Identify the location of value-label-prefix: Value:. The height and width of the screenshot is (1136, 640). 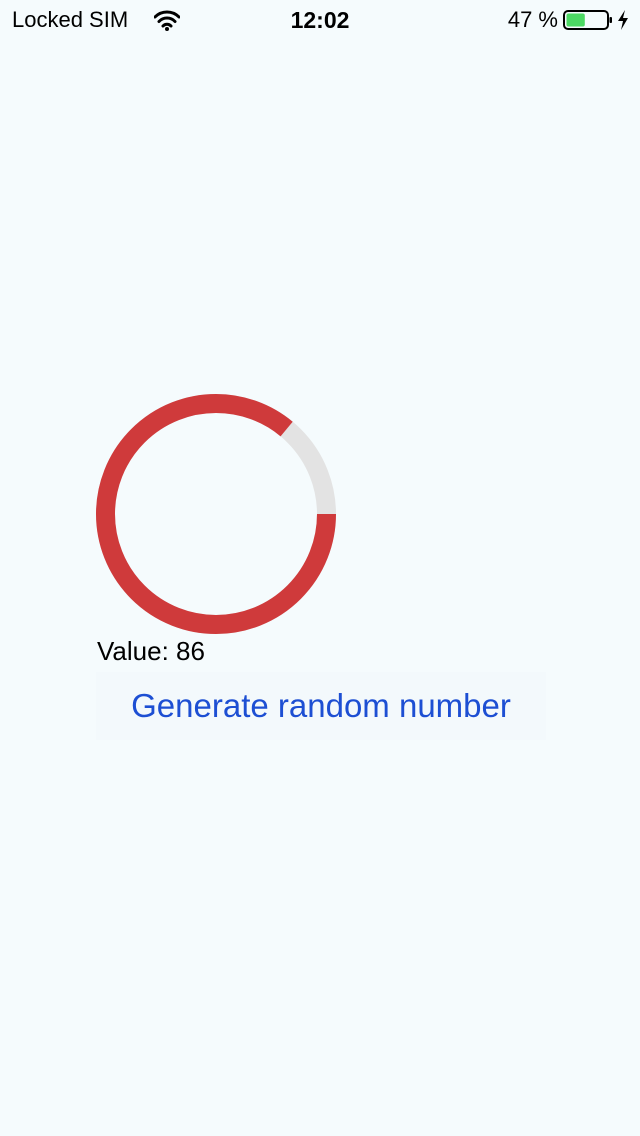
(133, 651).